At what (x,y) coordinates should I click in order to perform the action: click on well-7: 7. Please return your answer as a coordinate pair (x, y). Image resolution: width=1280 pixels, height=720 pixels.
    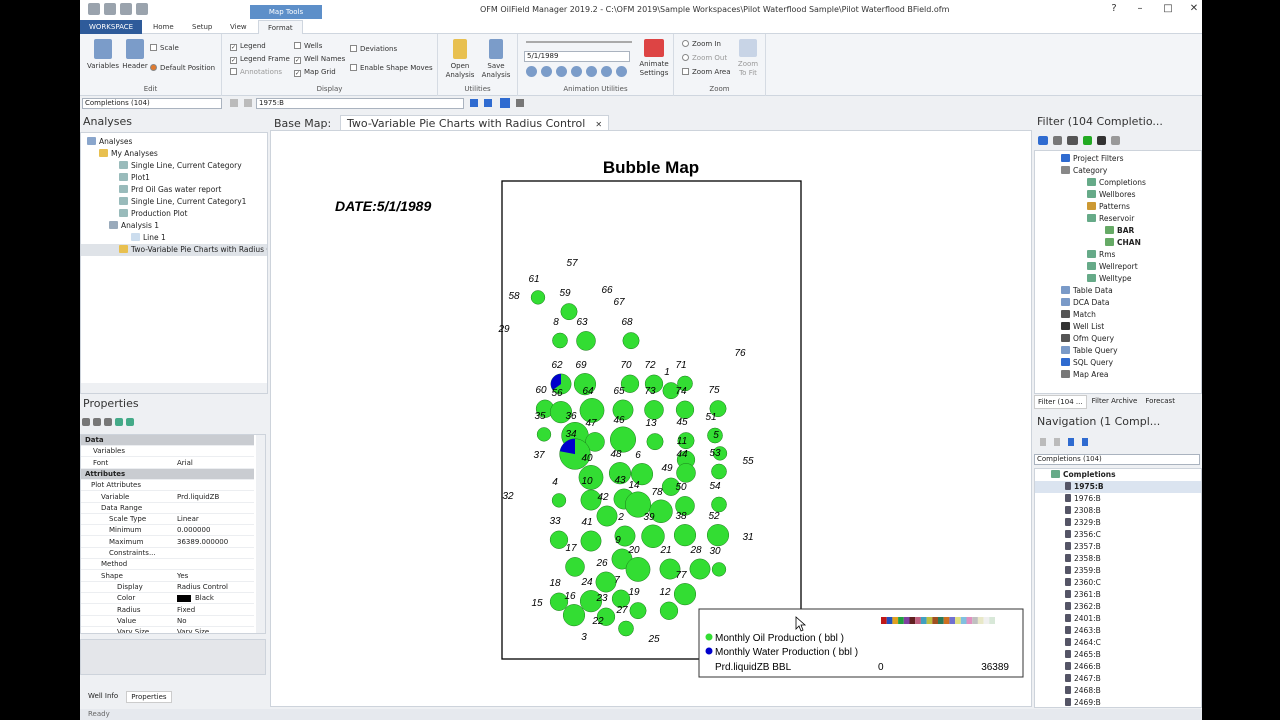
    Looking at the image, I should click on (621, 591).